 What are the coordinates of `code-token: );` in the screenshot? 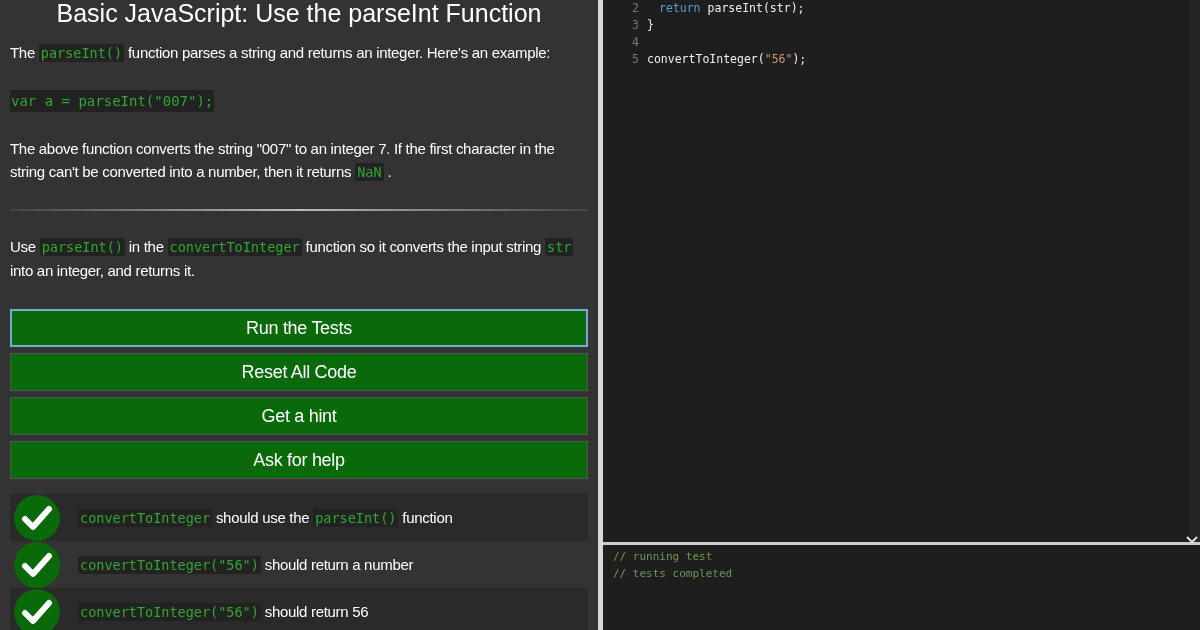 It's located at (799, 59).